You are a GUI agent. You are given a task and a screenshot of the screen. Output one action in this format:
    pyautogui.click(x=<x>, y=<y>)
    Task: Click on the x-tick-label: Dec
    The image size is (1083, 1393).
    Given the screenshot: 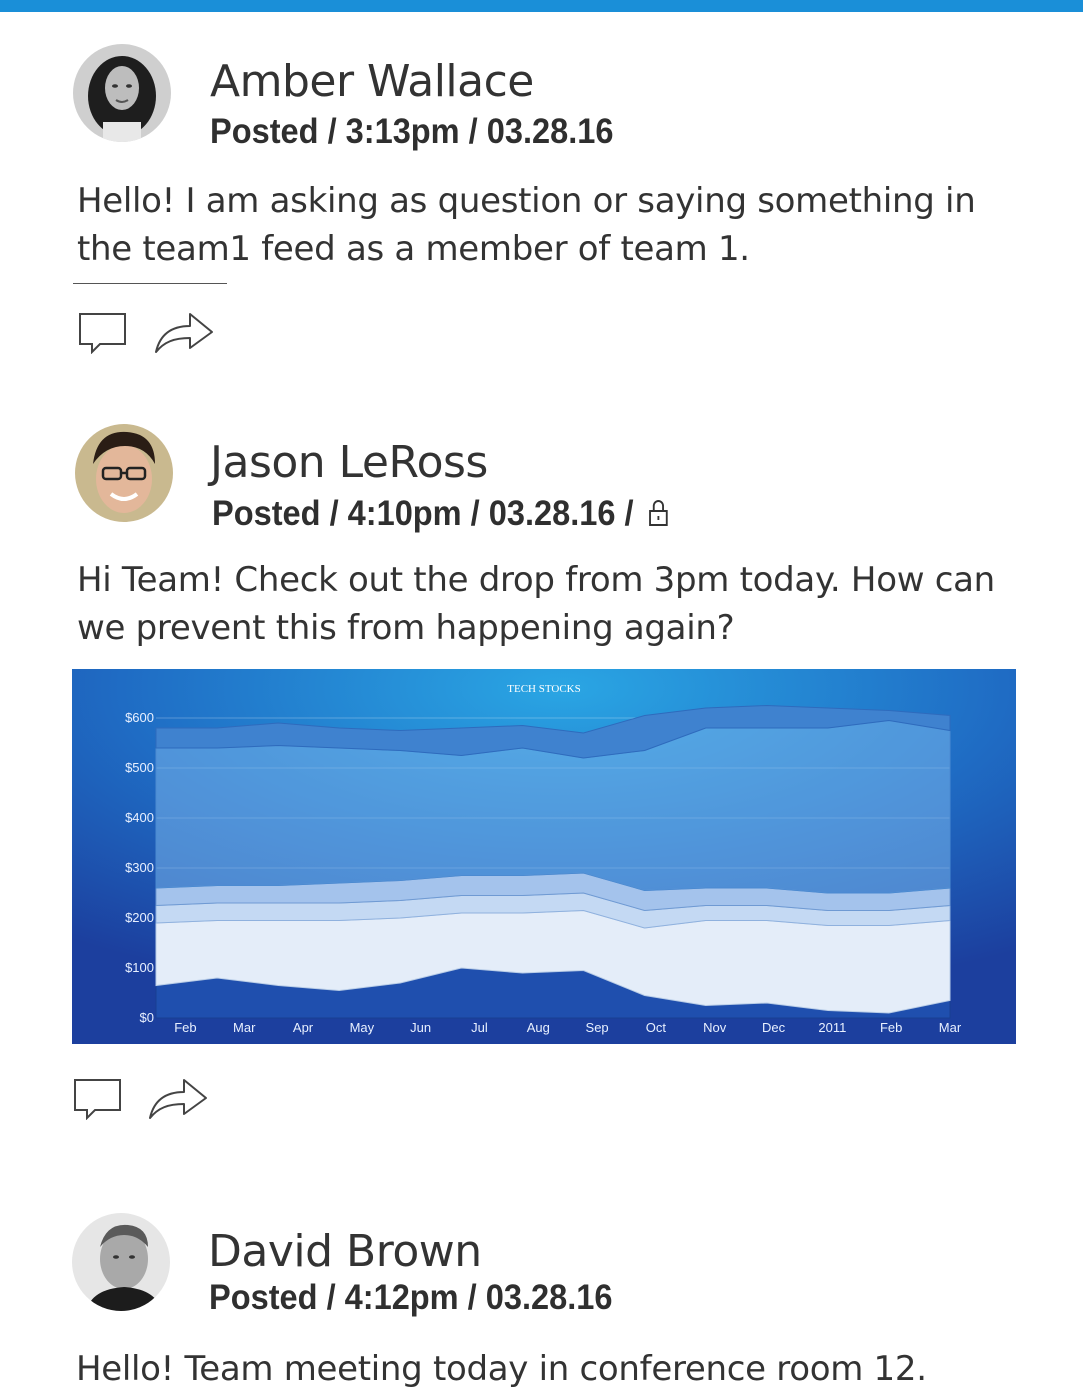 What is the action you would take?
    pyautogui.click(x=774, y=1027)
    